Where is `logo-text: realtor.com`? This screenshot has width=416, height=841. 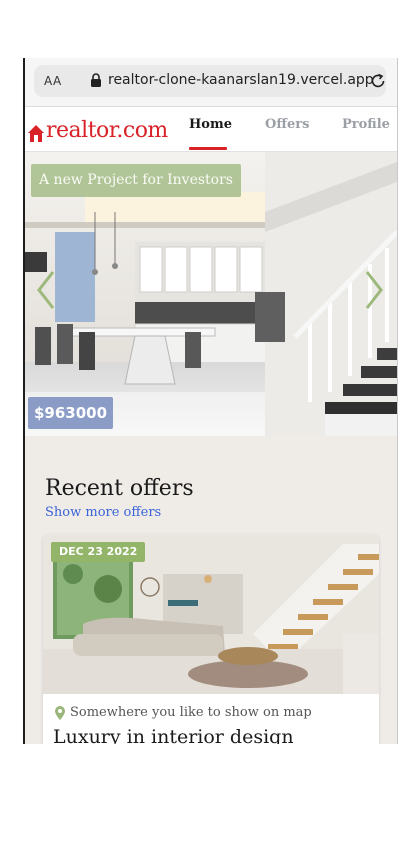 logo-text: realtor.com is located at coordinates (107, 130).